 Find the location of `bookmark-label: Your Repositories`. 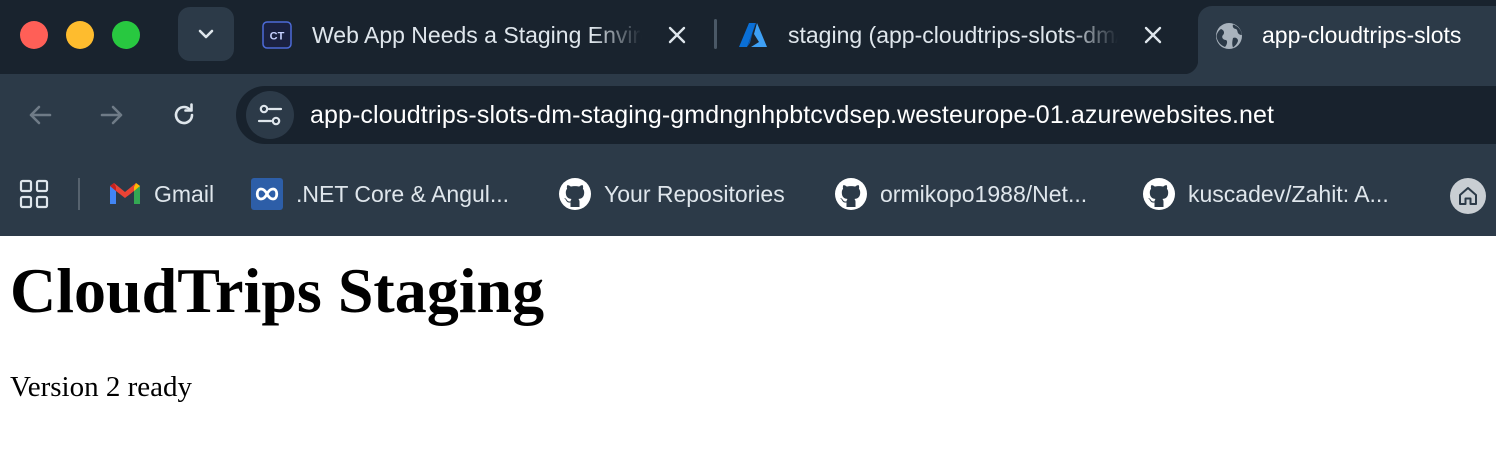

bookmark-label: Your Repositories is located at coordinates (694, 193).